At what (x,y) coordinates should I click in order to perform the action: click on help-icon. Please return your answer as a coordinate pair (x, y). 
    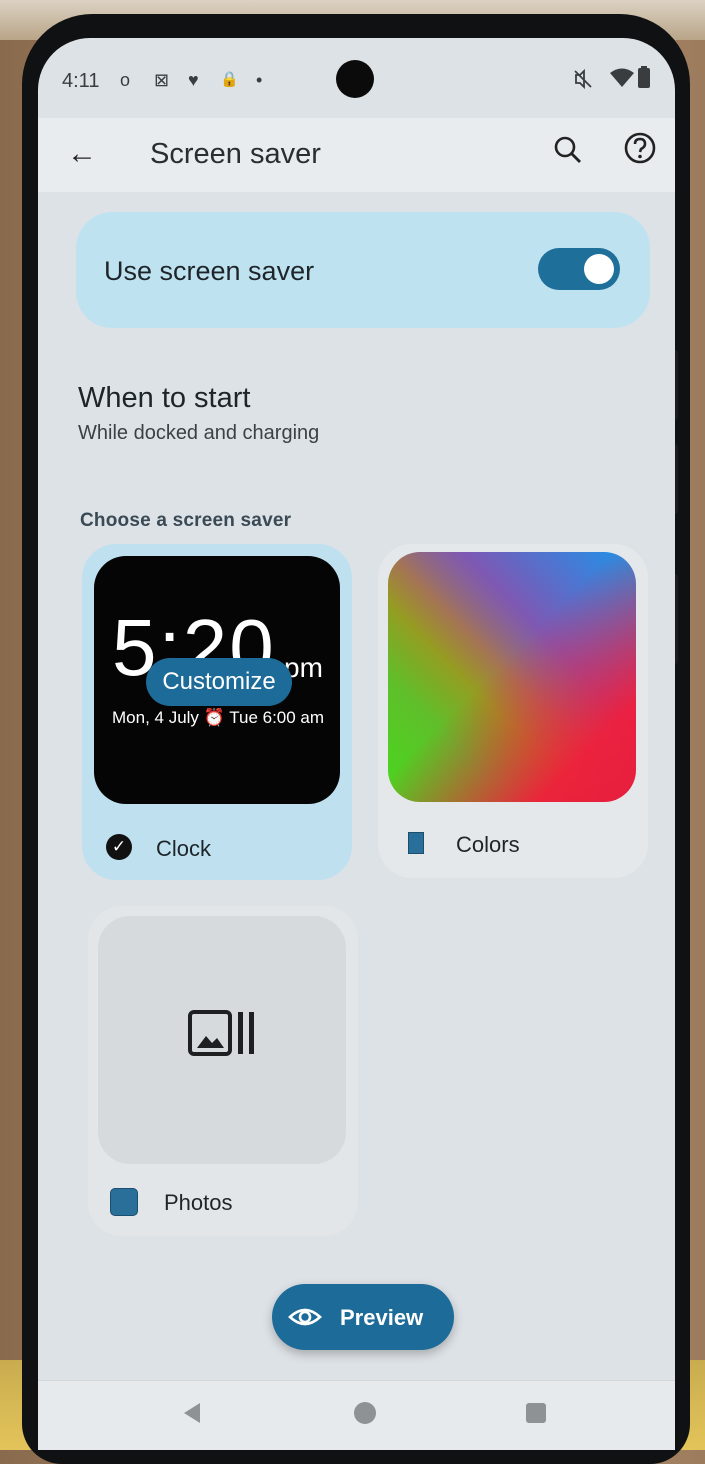
    Looking at the image, I should click on (640, 148).